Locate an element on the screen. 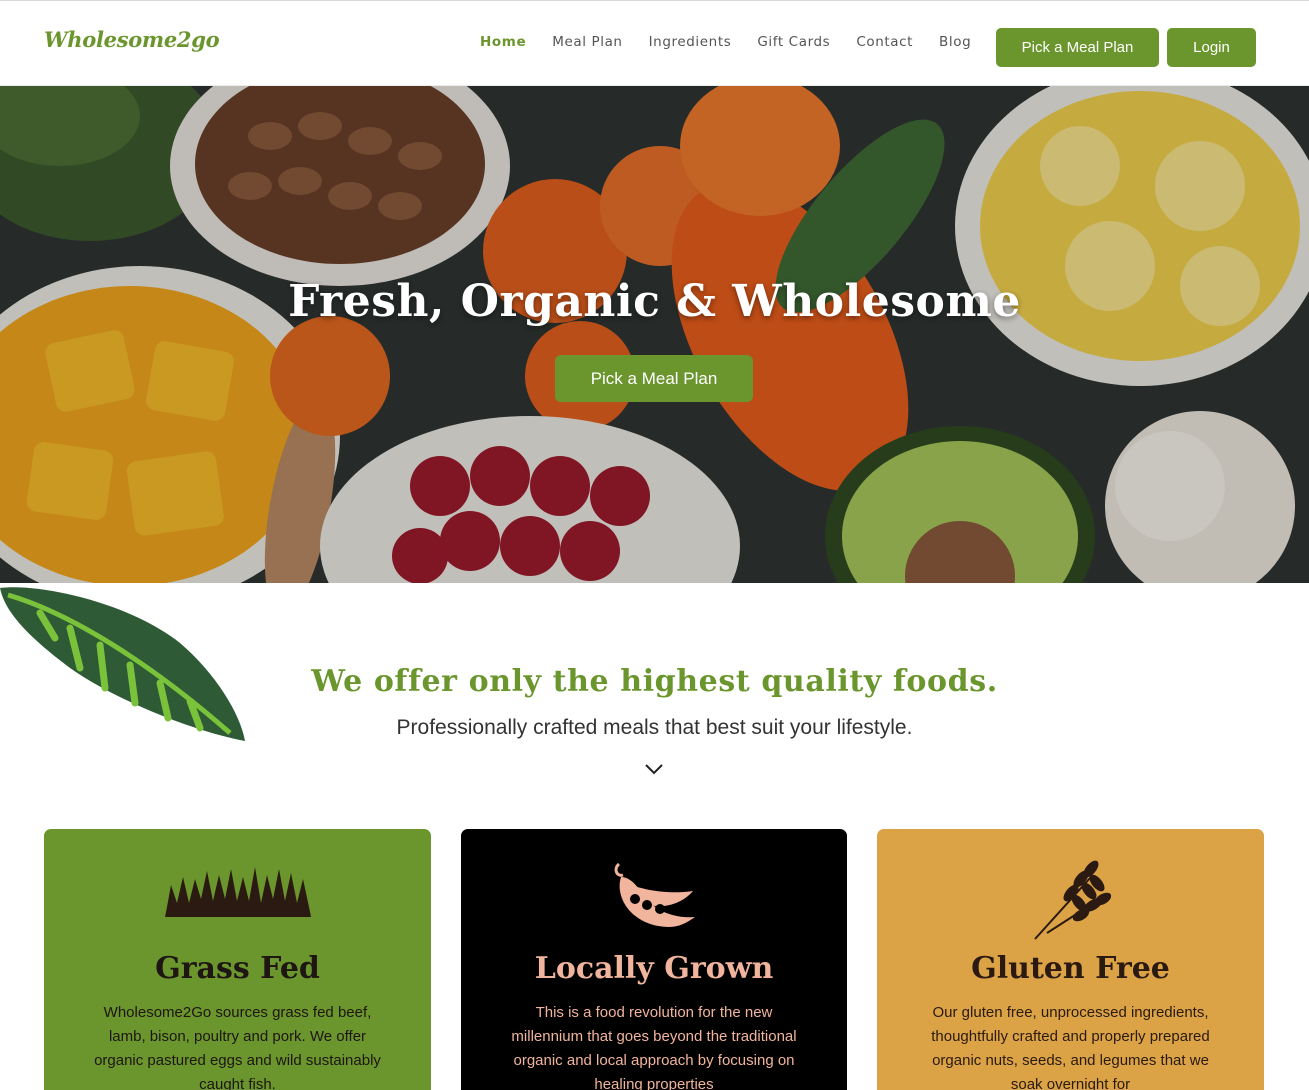 This screenshot has width=1309, height=1090. nav-blog: Blog is located at coordinates (955, 42).